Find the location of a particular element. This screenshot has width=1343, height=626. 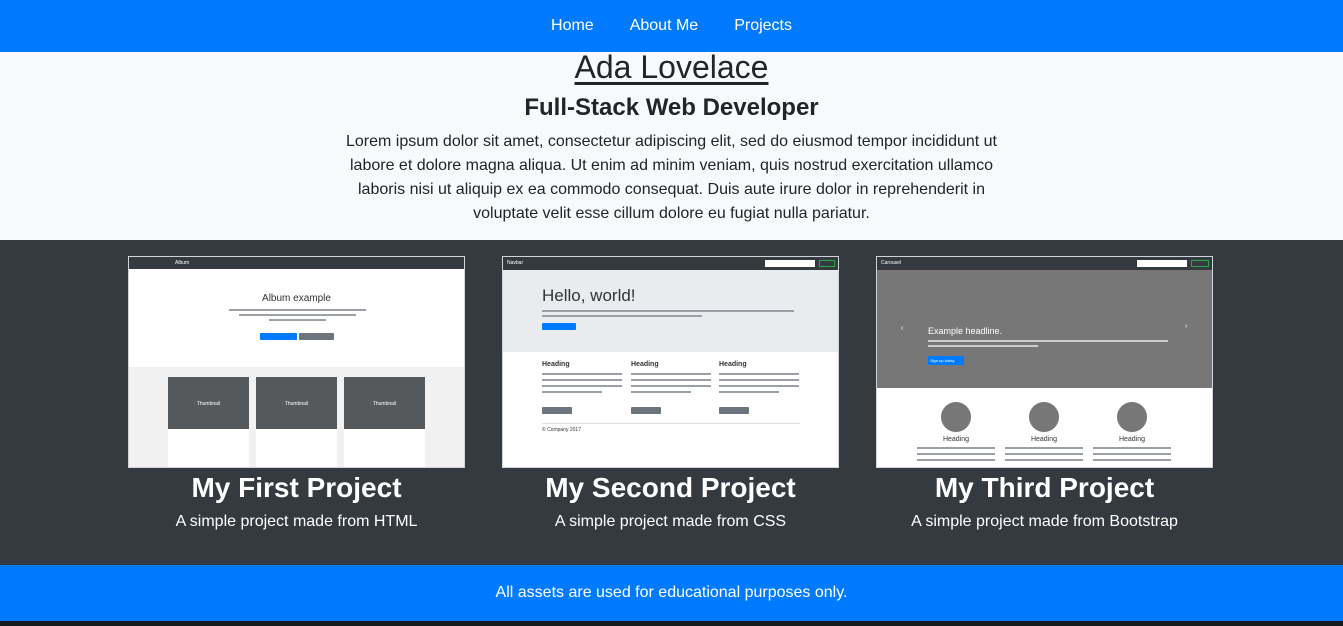

thumb-cta: Sign up today is located at coordinates (942, 360).